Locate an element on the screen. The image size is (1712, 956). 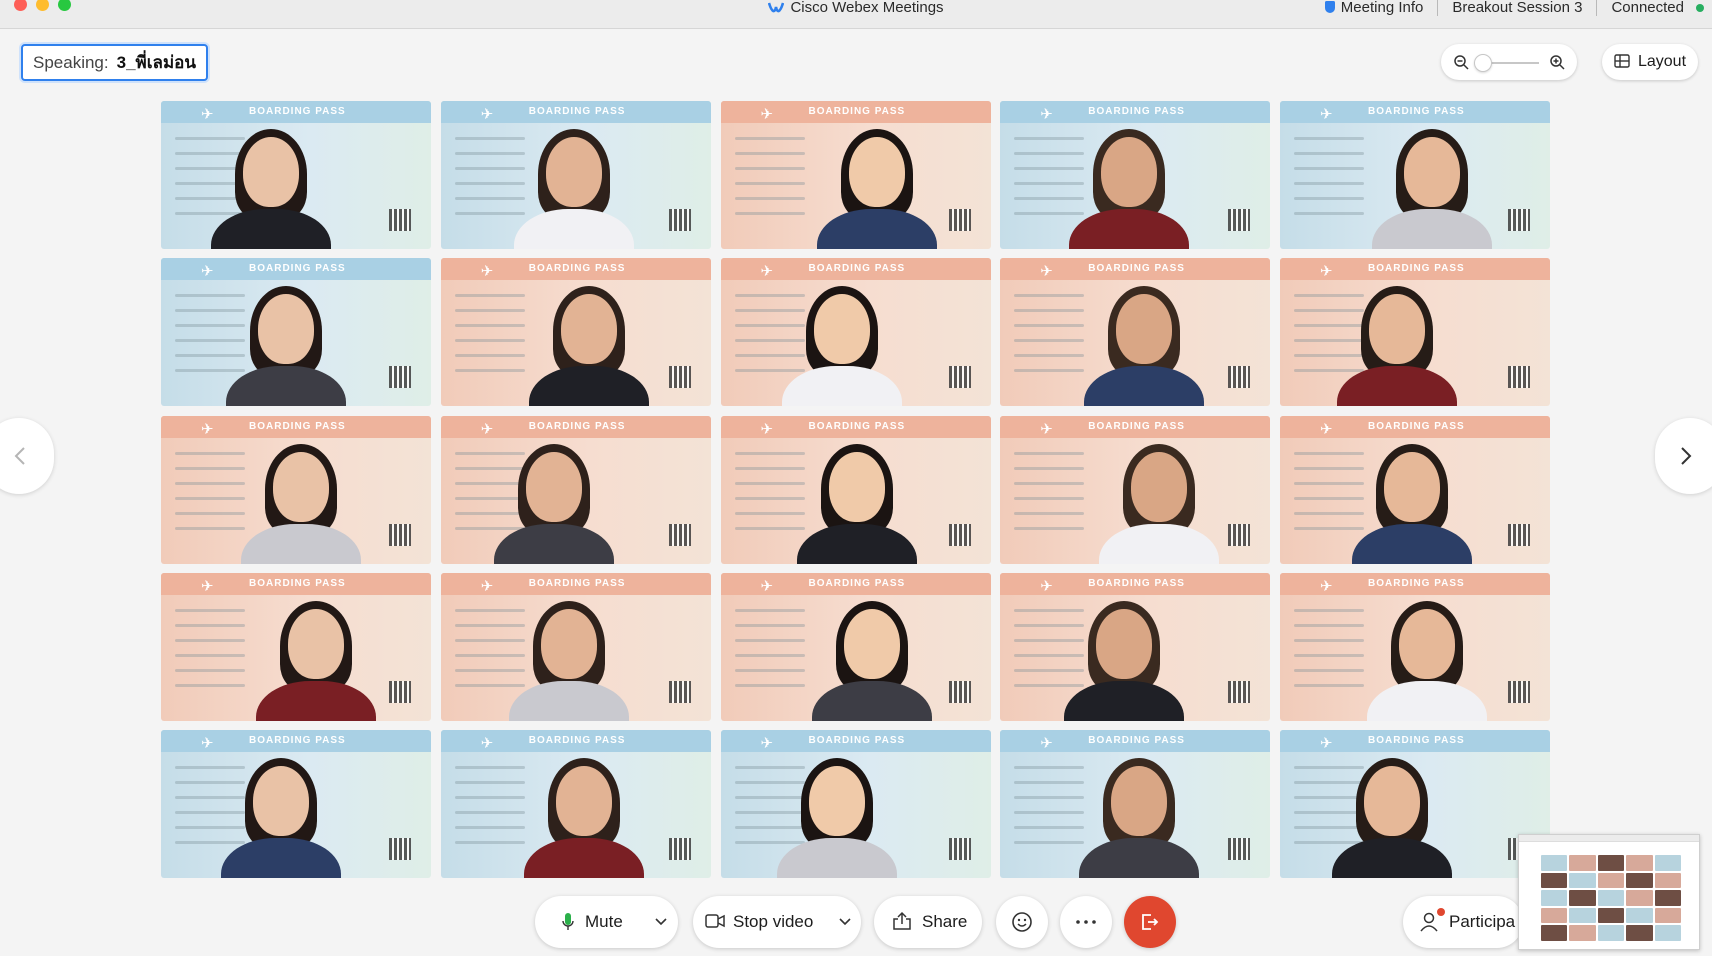
zoom-out-icon is located at coordinates (1461, 62).